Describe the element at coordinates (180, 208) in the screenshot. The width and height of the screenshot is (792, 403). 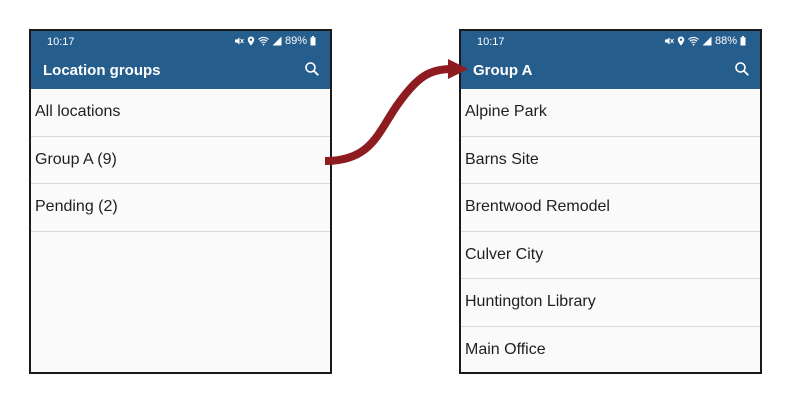
I see `list-item-pending: Pending (2)` at that location.